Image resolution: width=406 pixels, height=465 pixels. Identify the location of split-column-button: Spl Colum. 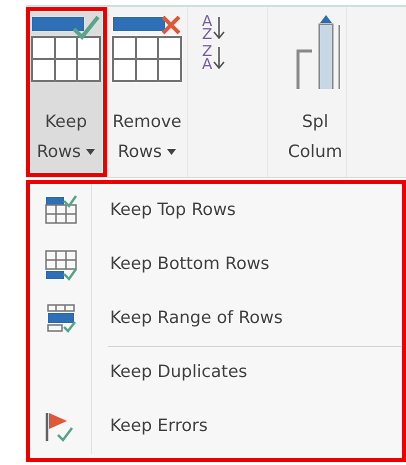
(308, 92).